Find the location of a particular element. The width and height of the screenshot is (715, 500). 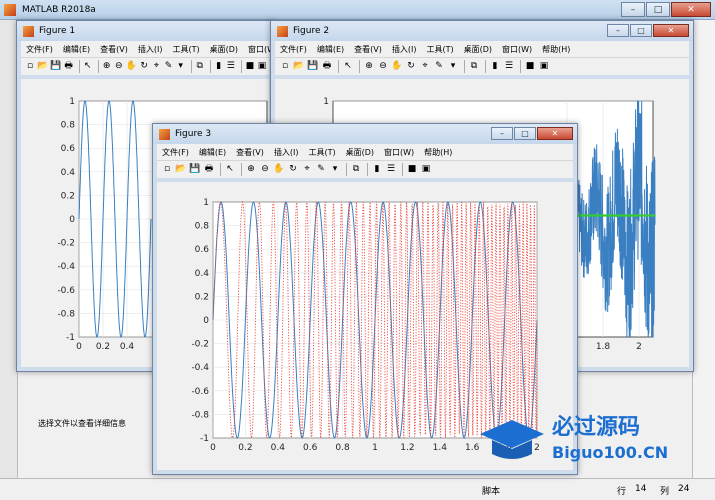

y-tick-label: 0.2 is located at coordinates (68, 196).